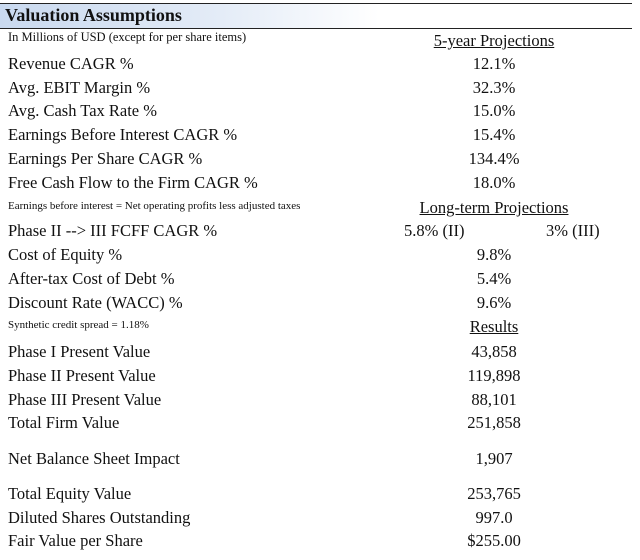 The image size is (640, 560). What do you see at coordinates (320, 425) in the screenshot?
I see `table-row: Total Firm Value 251,858` at bounding box center [320, 425].